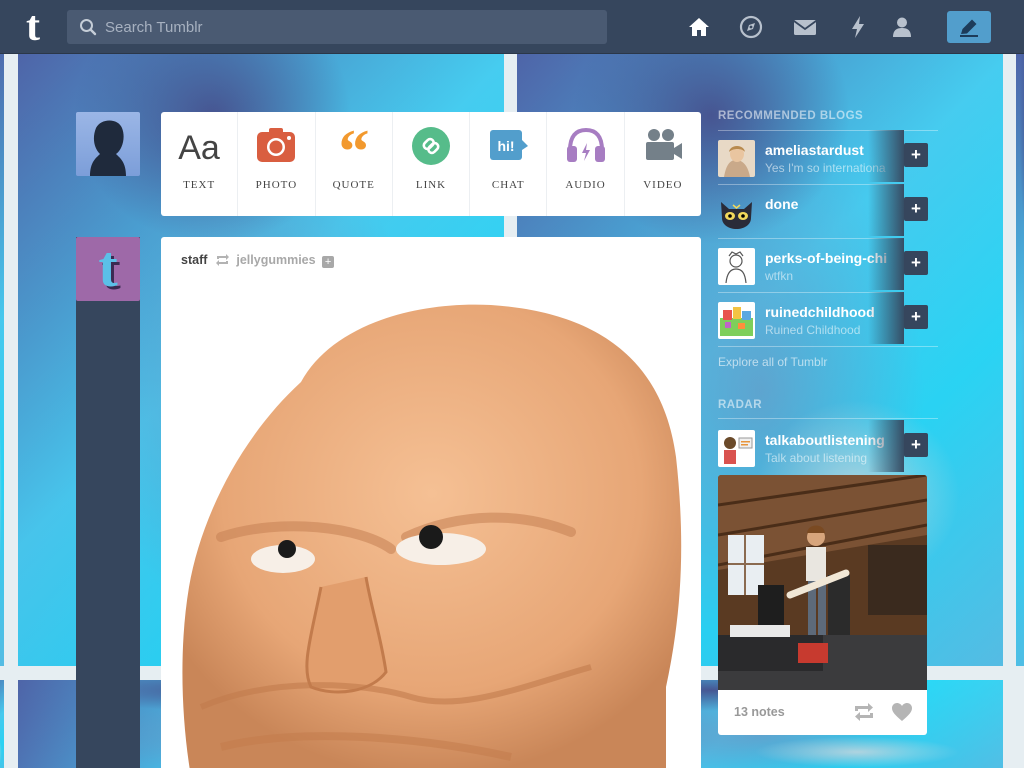 The width and height of the screenshot is (1024, 768). Describe the element at coordinates (699, 27) in the screenshot. I see `home-icon` at that location.